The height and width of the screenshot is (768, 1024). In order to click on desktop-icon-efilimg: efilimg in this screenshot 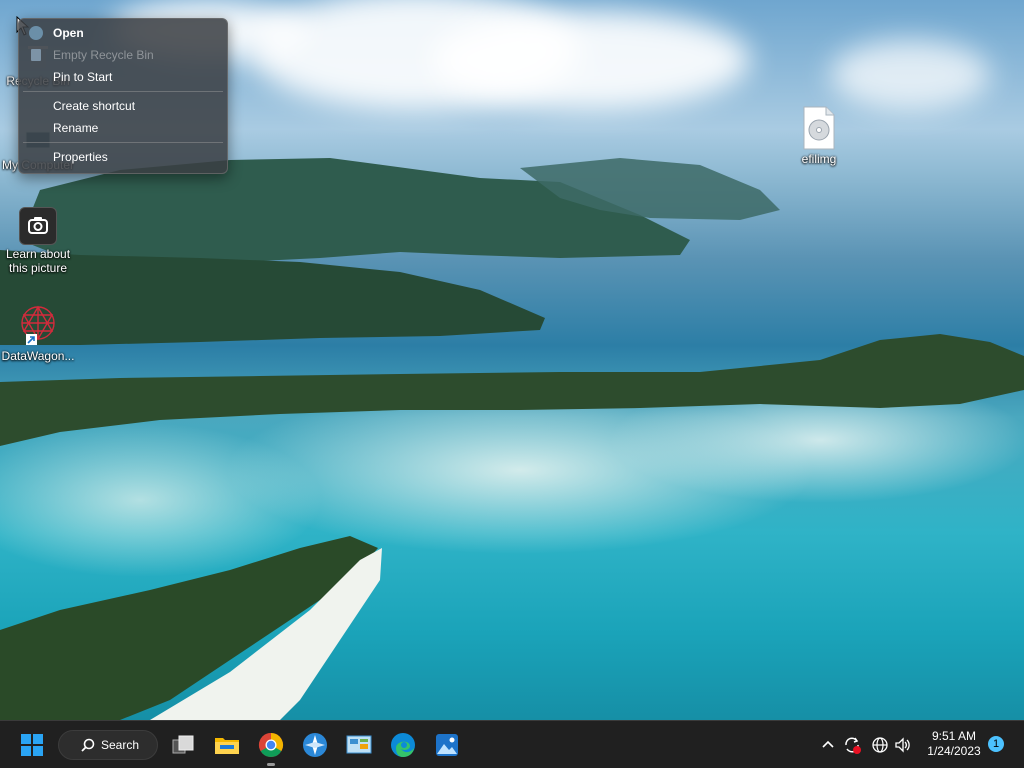, I will do `click(819, 136)`.